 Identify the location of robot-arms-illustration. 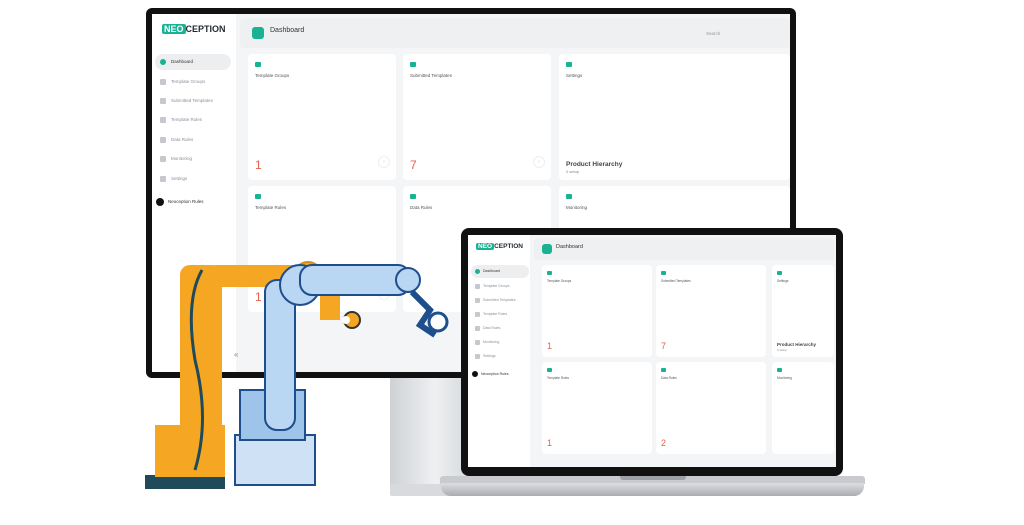
(297, 375).